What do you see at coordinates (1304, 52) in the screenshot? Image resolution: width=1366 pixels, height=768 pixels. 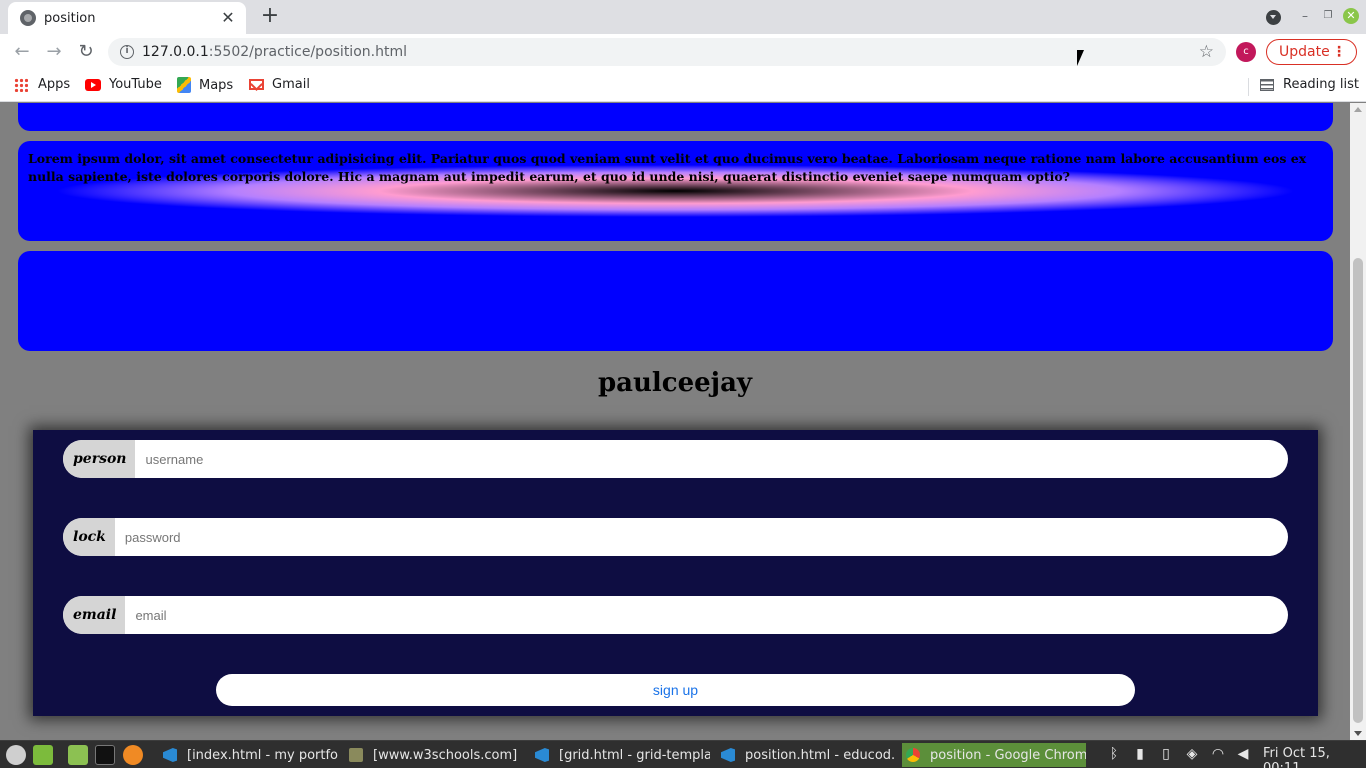 I see `update-label: Update` at bounding box center [1304, 52].